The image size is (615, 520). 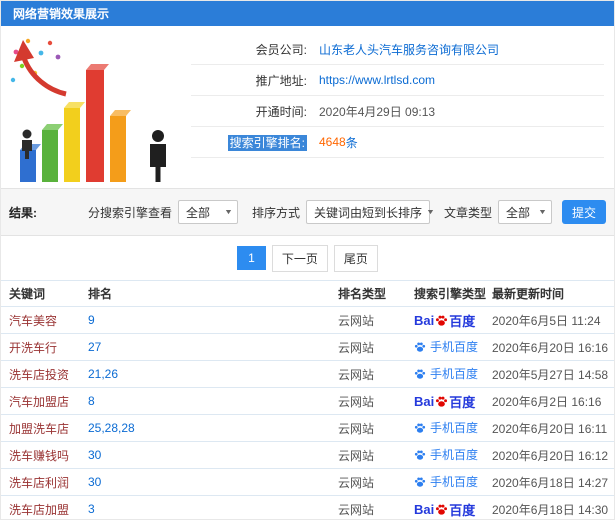 I want to click on rank-count-label-wrap: 搜索引擎排名:, so click(x=249, y=142).